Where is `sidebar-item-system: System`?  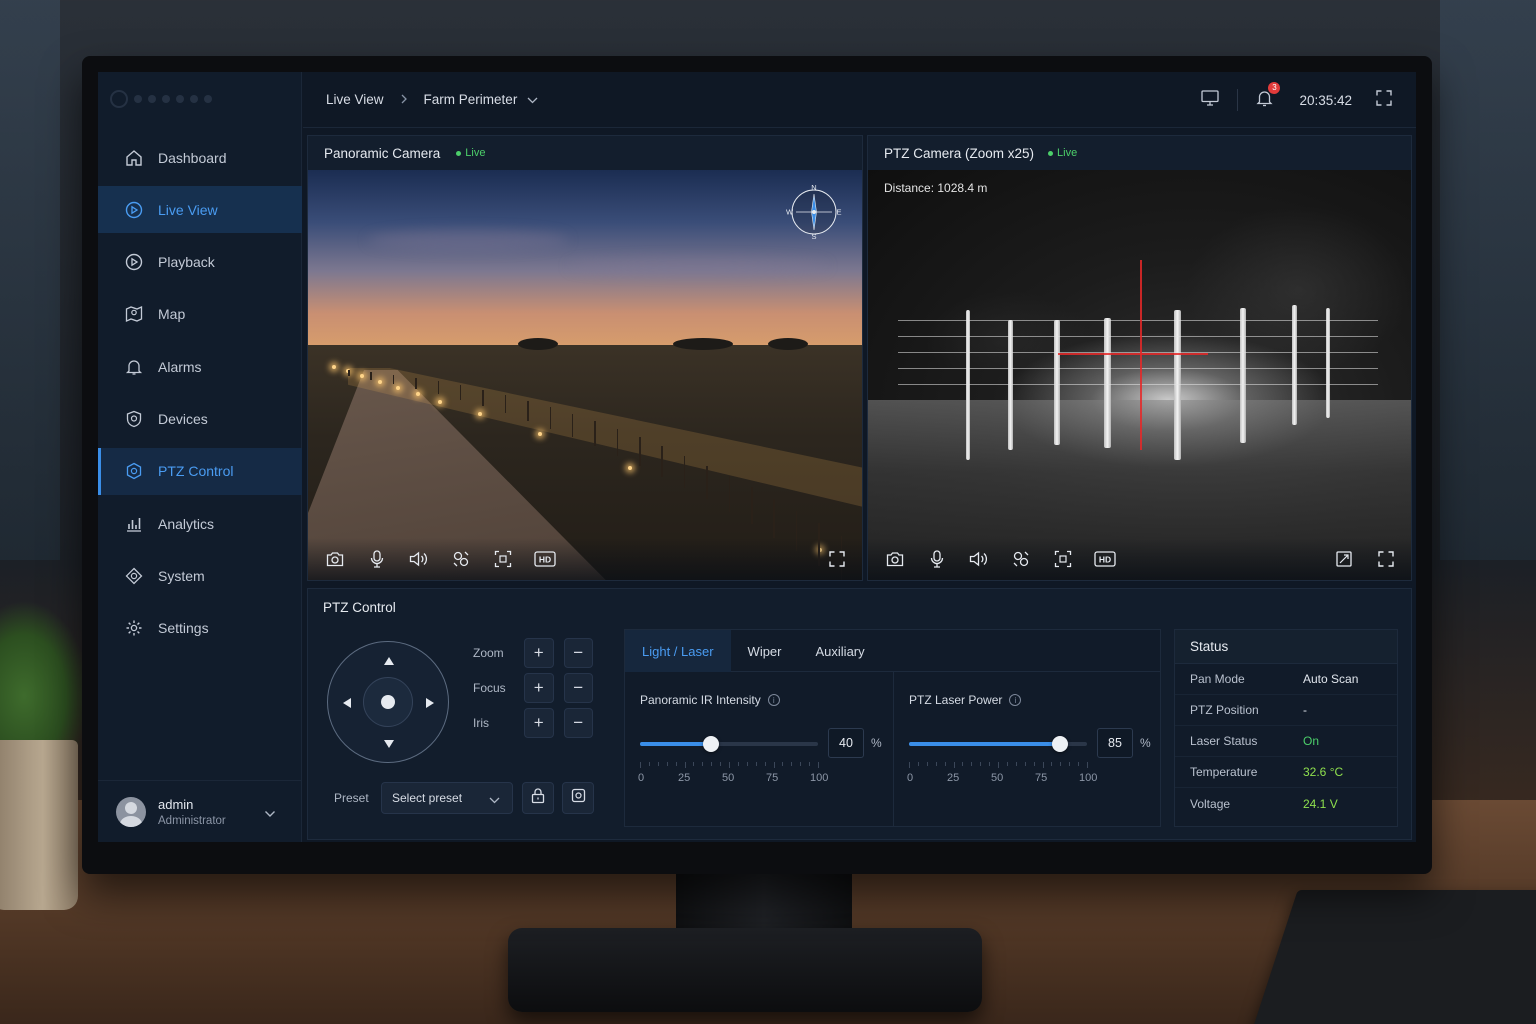 sidebar-item-system: System is located at coordinates (200, 575).